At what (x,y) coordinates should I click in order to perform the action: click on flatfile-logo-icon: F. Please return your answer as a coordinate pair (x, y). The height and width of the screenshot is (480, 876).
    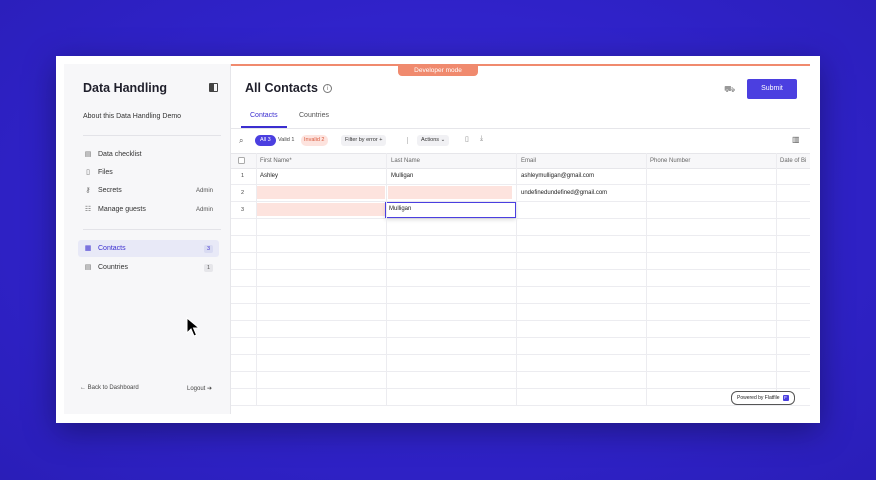
    Looking at the image, I should click on (785, 397).